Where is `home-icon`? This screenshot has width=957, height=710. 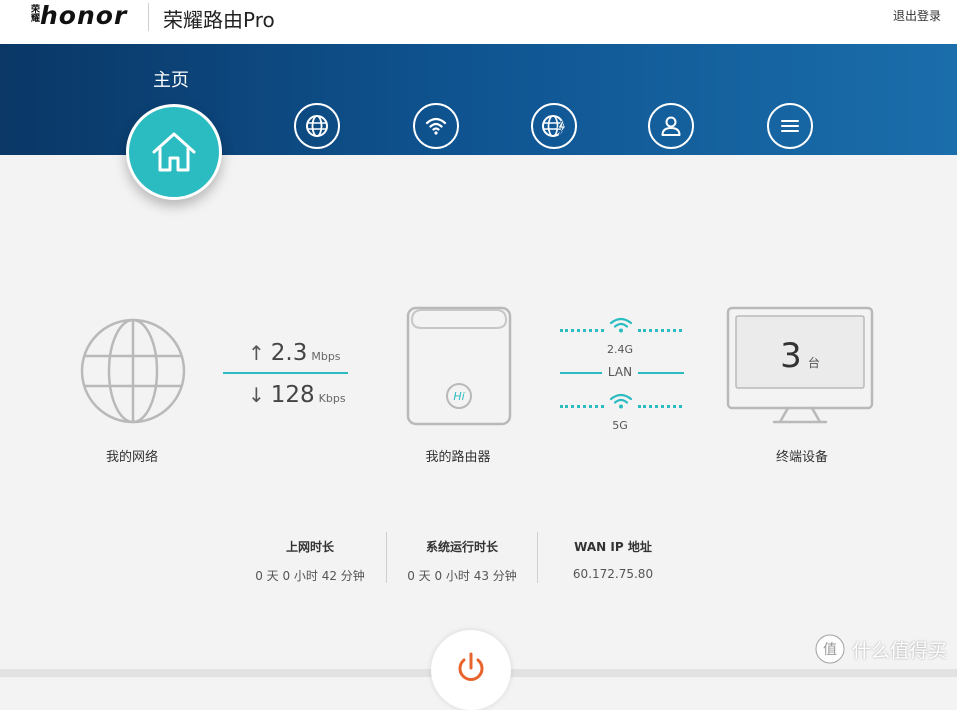 home-icon is located at coordinates (174, 152).